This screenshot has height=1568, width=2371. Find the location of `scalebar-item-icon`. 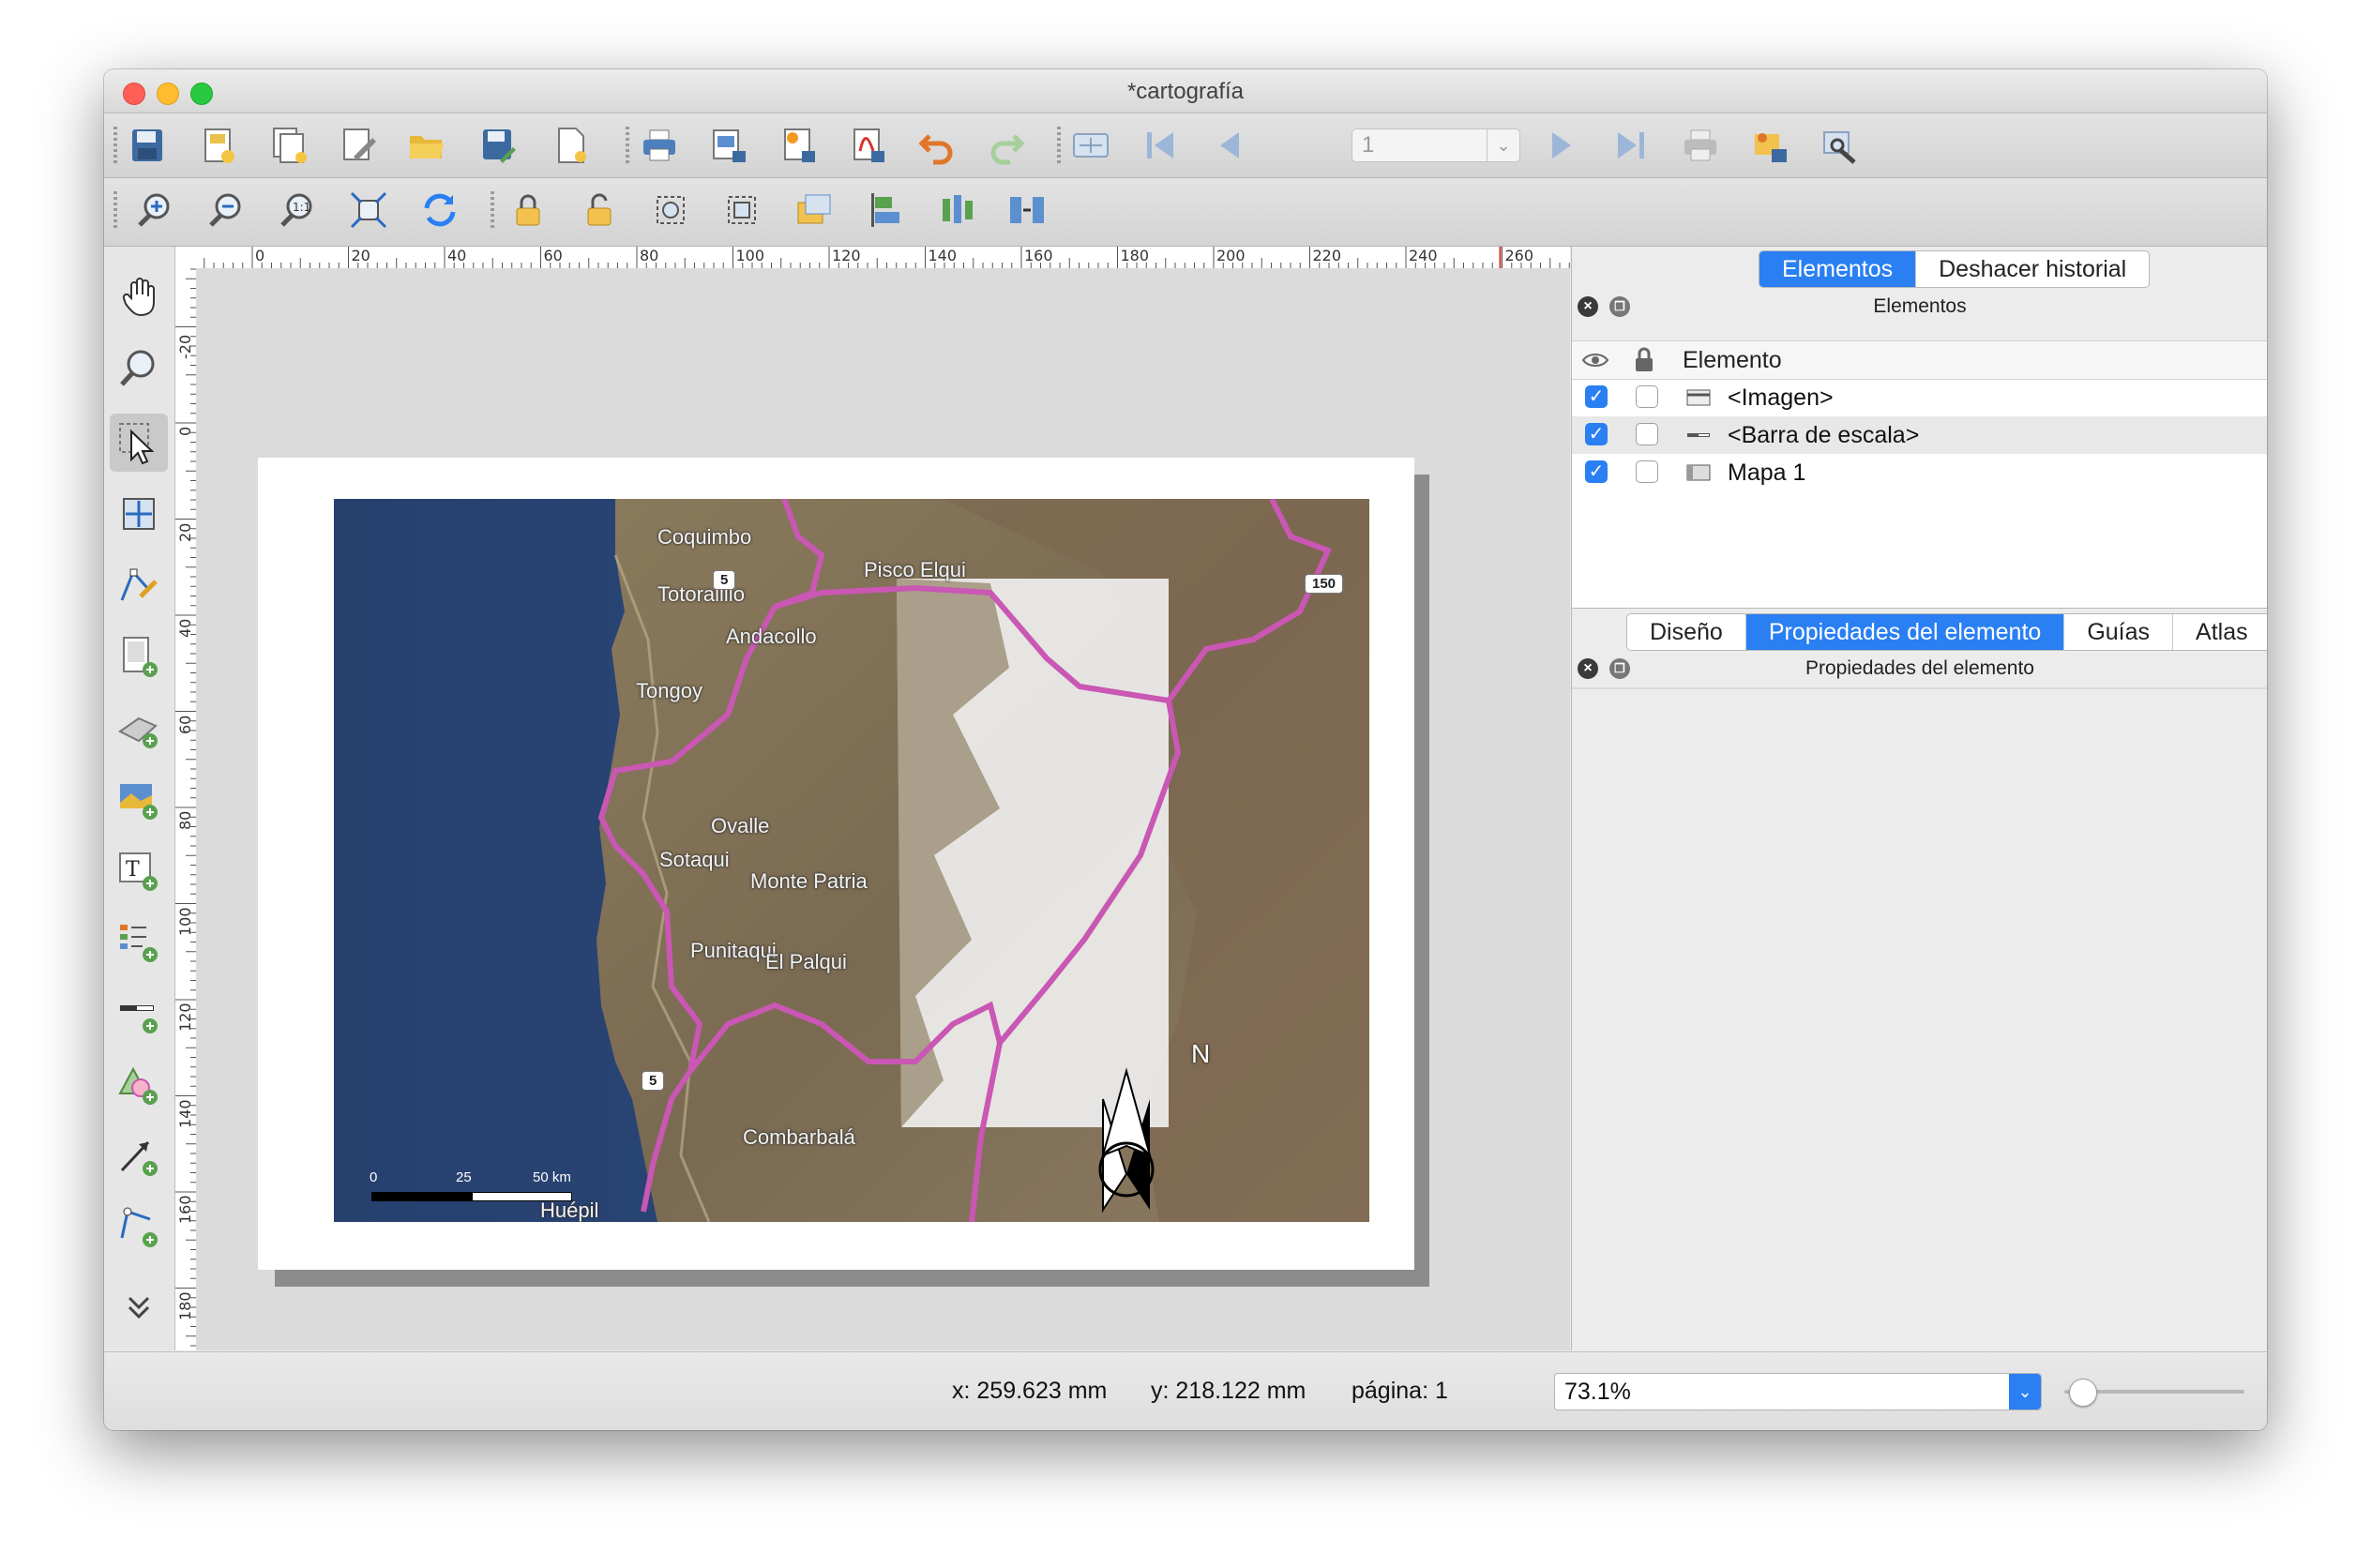

scalebar-item-icon is located at coordinates (1698, 435).